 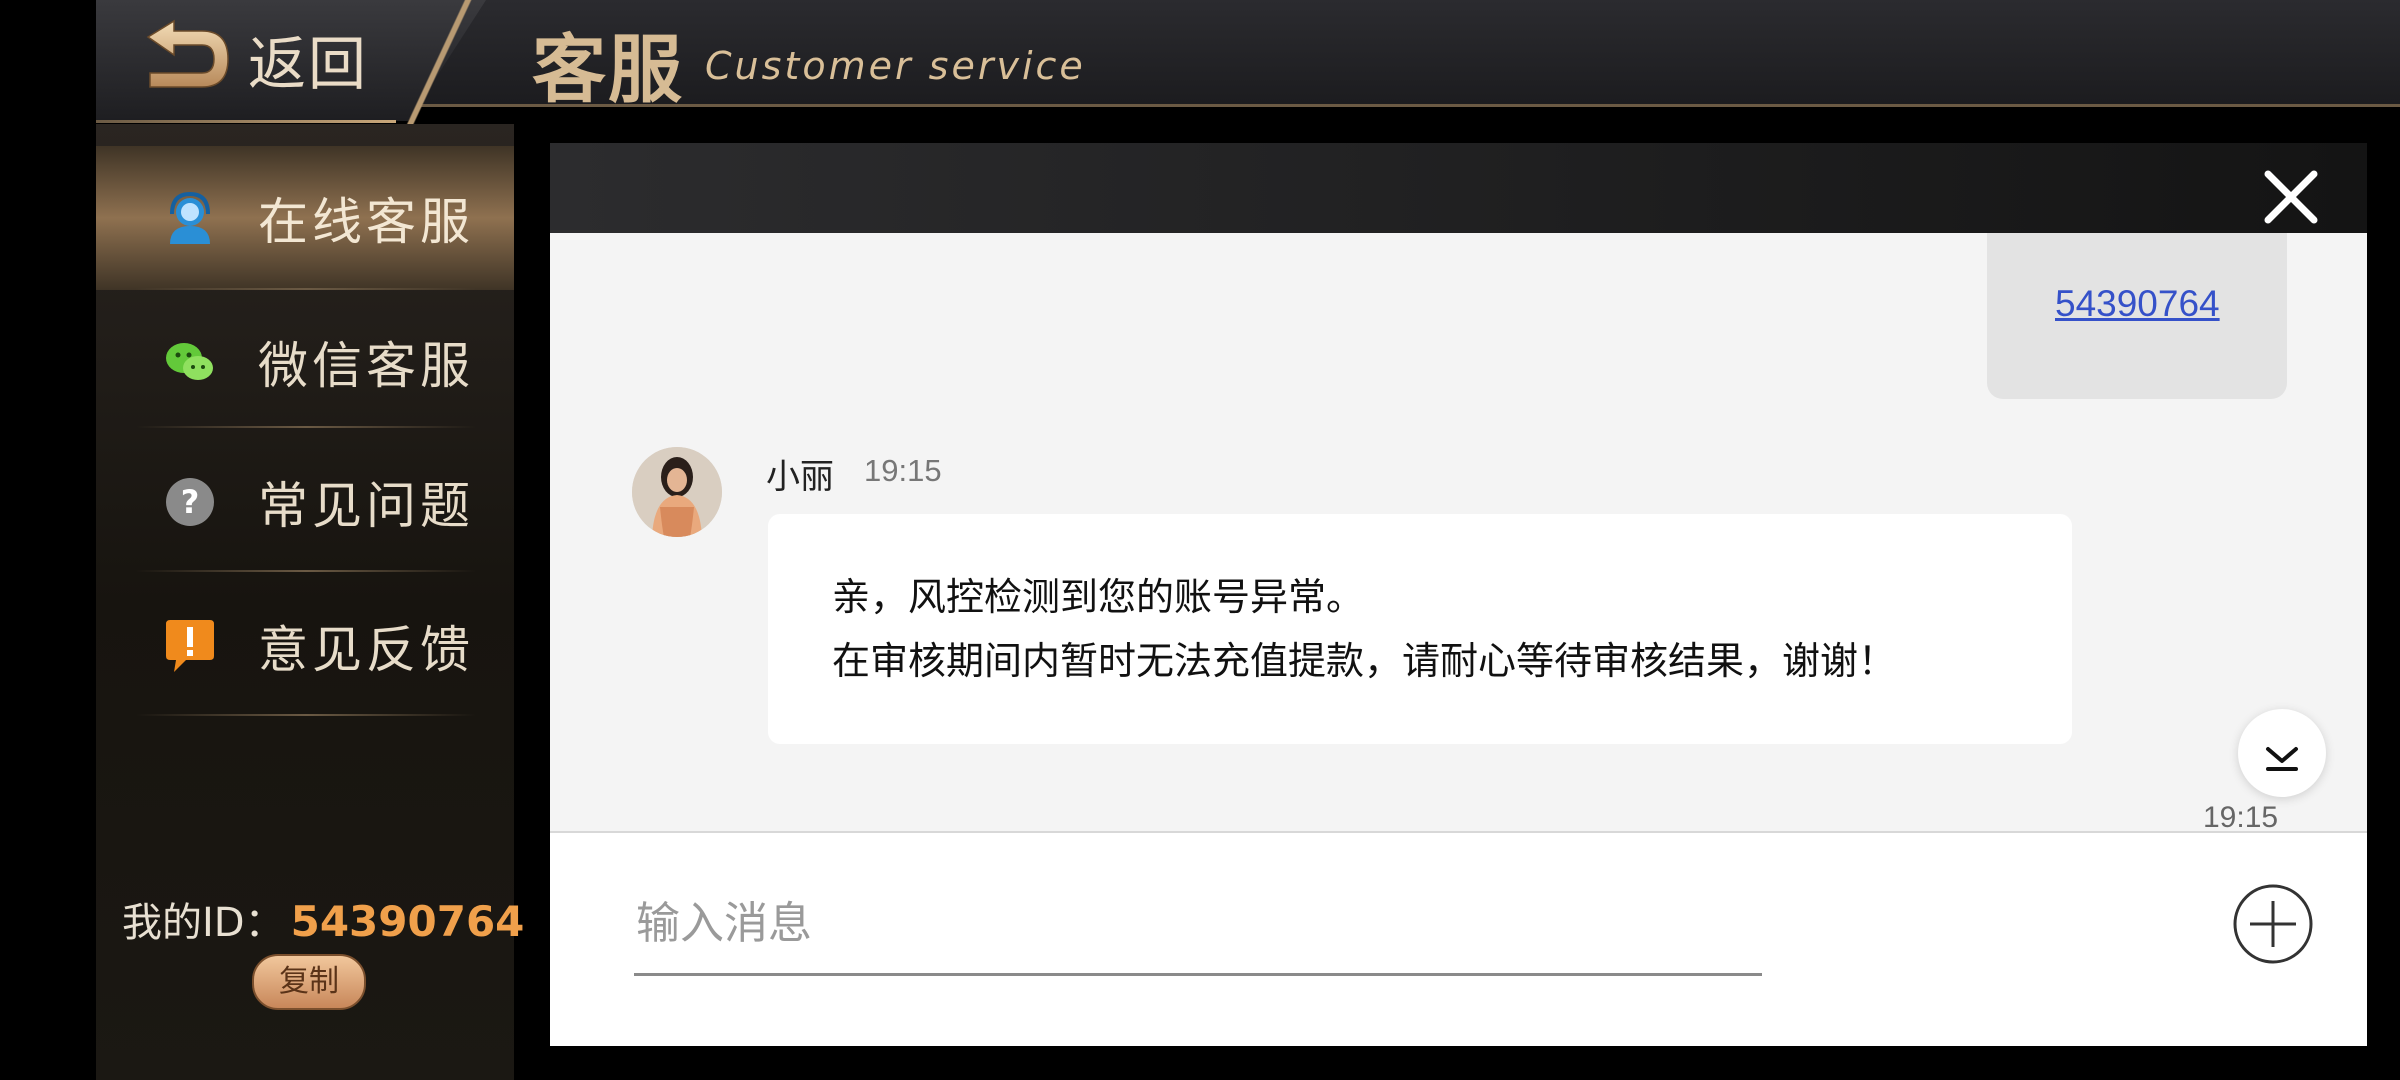 What do you see at coordinates (1364, 661) in the screenshot?
I see `message-text-line: 在审核期间内暂时无法充值提款，请耐心等待审核结果，谢谢！` at bounding box center [1364, 661].